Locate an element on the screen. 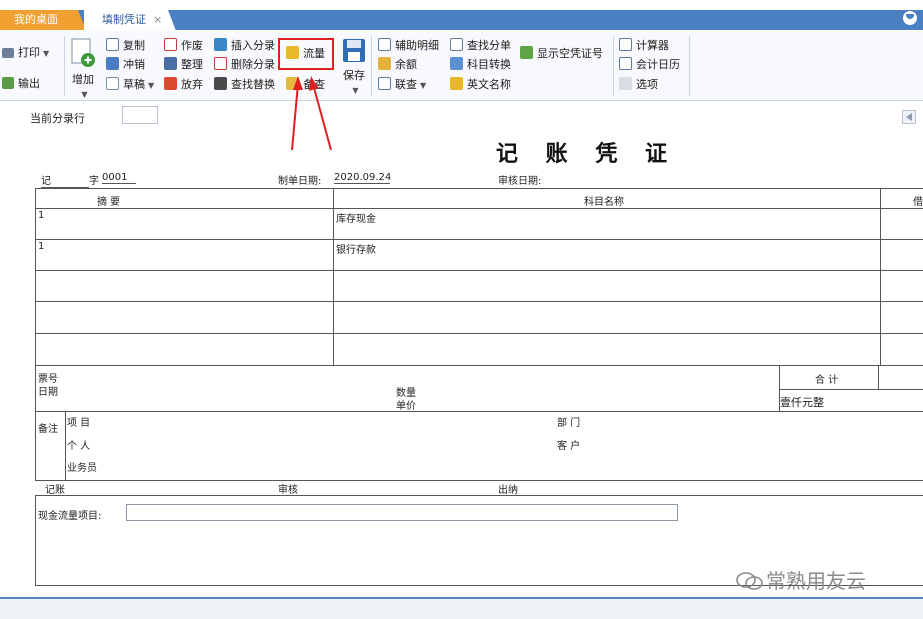  export-icon is located at coordinates (8, 83).